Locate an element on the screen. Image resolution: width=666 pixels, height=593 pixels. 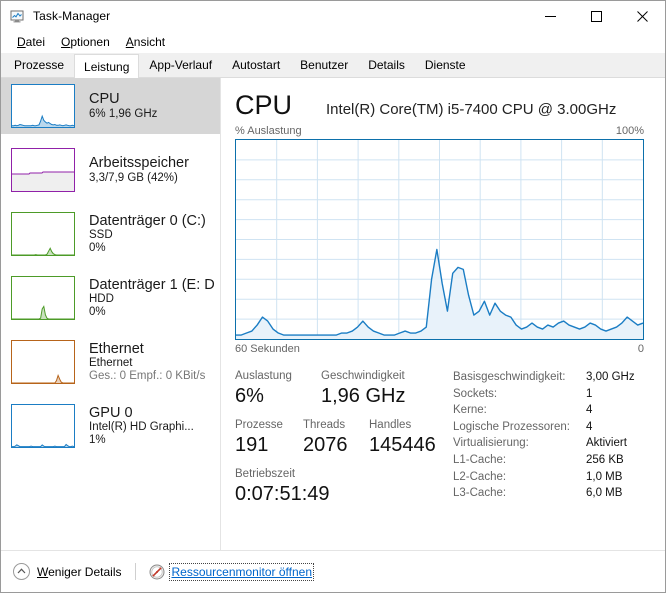
close-icon is located at coordinates (642, 16).